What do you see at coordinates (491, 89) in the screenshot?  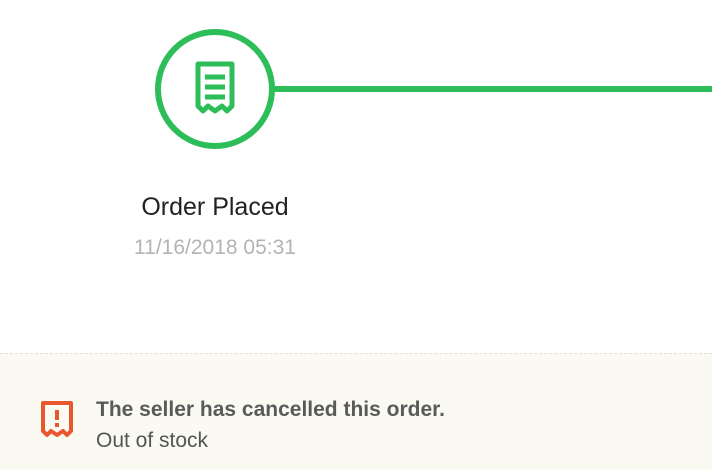 I see `progress-line` at bounding box center [491, 89].